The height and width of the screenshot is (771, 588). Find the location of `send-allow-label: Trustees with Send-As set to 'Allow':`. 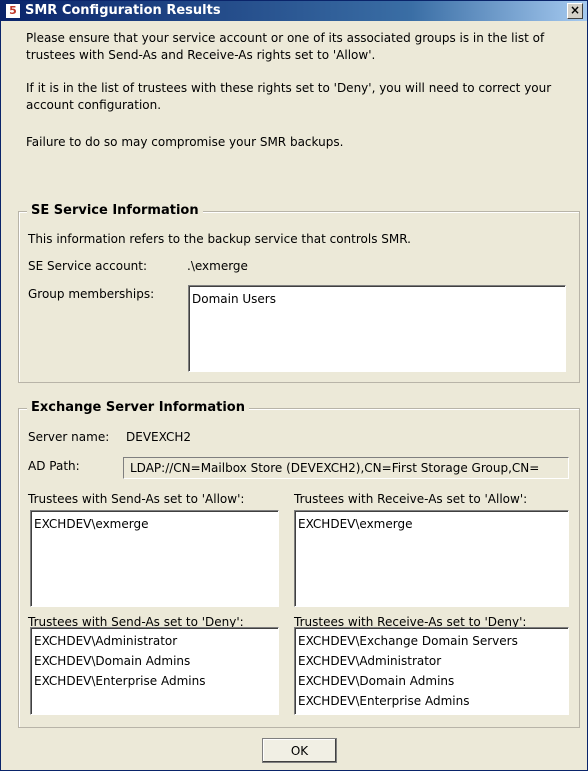

send-allow-label: Trustees with Send-As set to 'Allow': is located at coordinates (136, 499).